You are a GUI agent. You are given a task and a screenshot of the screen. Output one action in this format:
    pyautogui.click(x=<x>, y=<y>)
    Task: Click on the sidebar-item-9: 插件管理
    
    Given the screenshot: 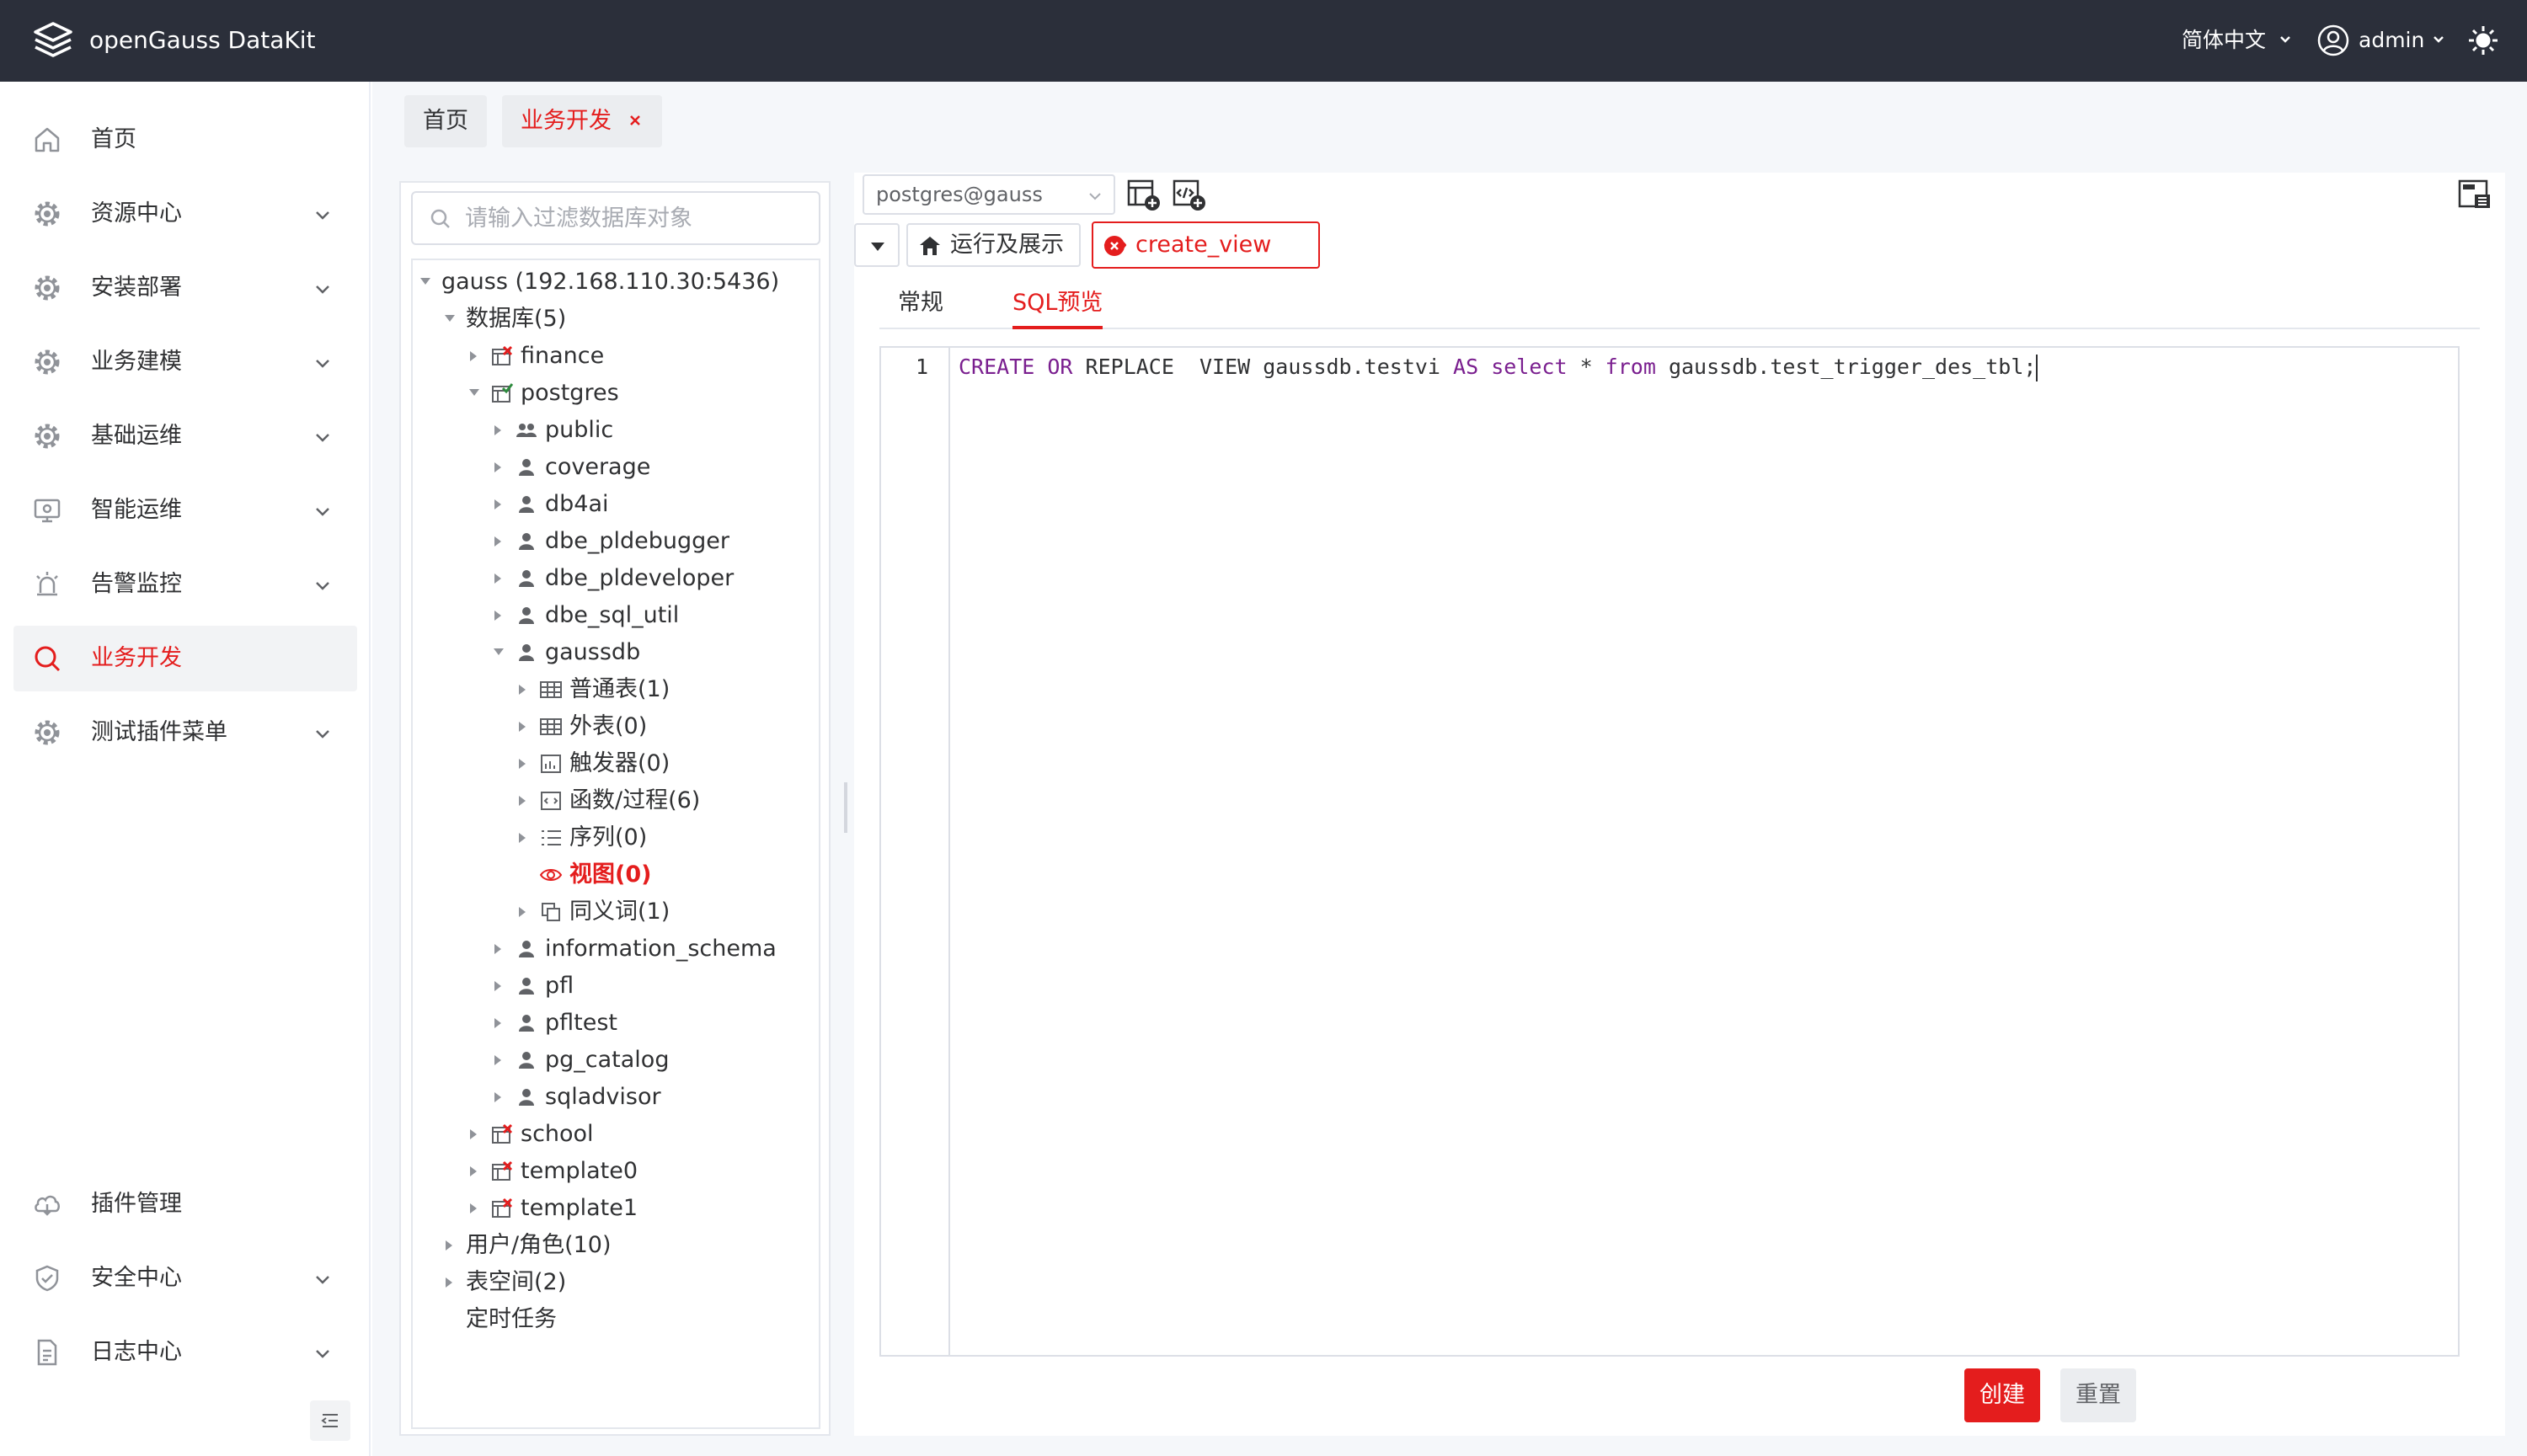 What is the action you would take?
    pyautogui.click(x=185, y=1204)
    